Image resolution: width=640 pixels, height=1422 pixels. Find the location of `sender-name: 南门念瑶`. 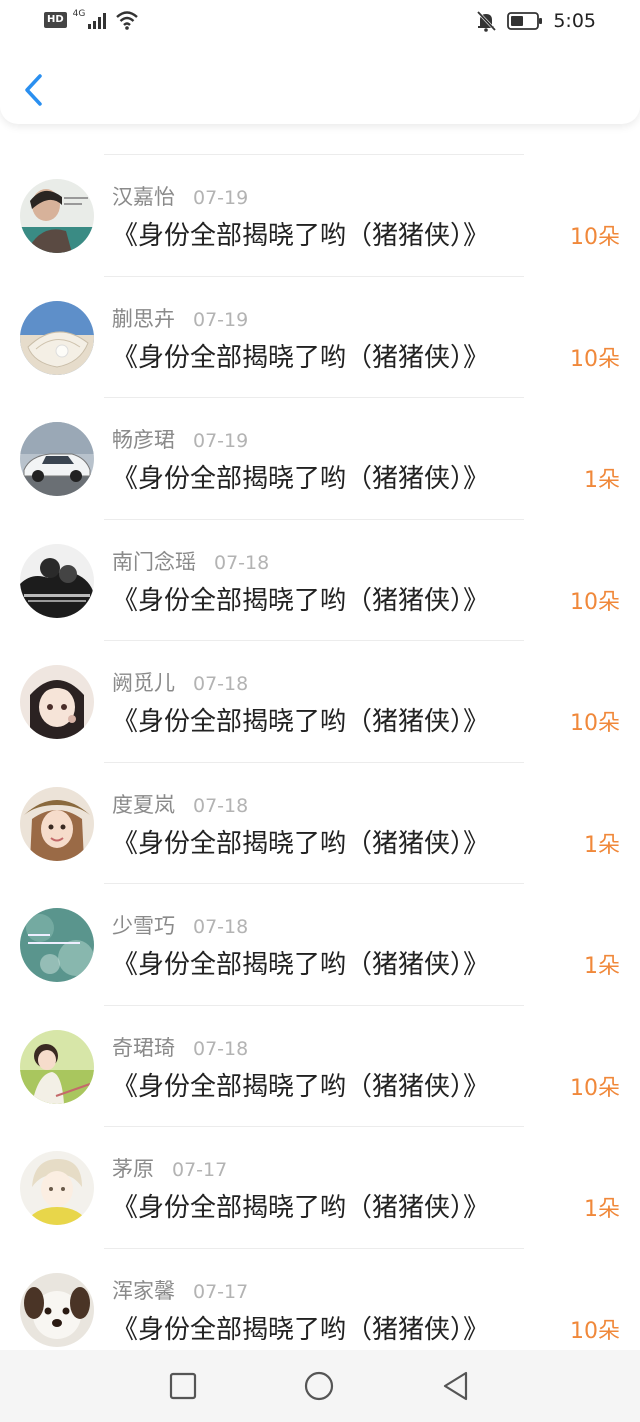

sender-name: 南门念瑶 is located at coordinates (154, 561).